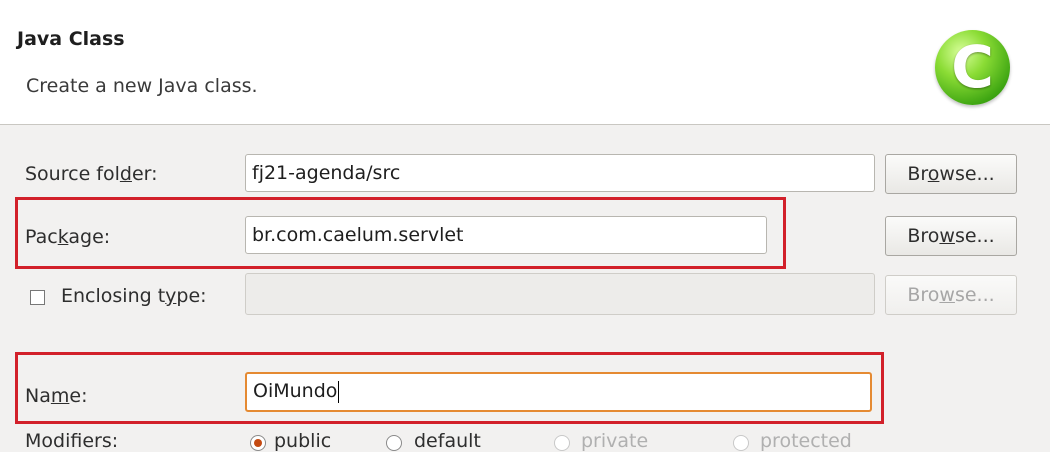 The image size is (1050, 452). I want to click on modifier-default-label: default, so click(447, 441).